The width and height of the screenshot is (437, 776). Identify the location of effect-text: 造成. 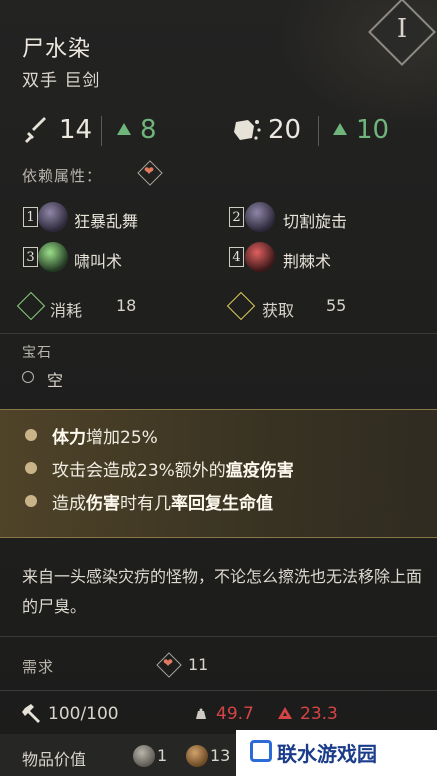
(69, 504).